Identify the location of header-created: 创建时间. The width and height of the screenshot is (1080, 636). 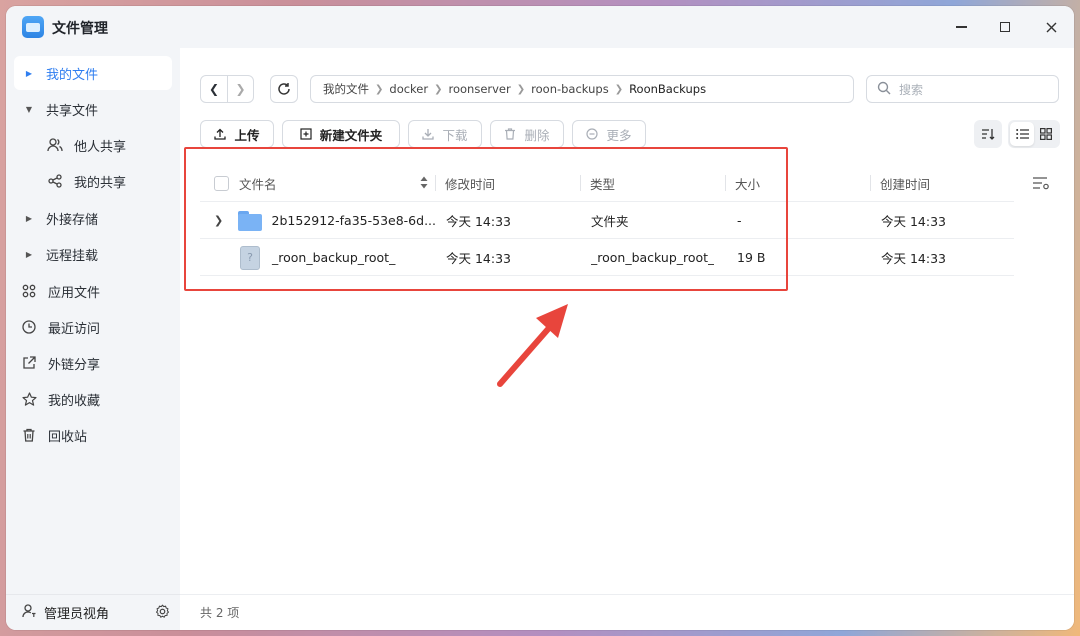
(942, 183).